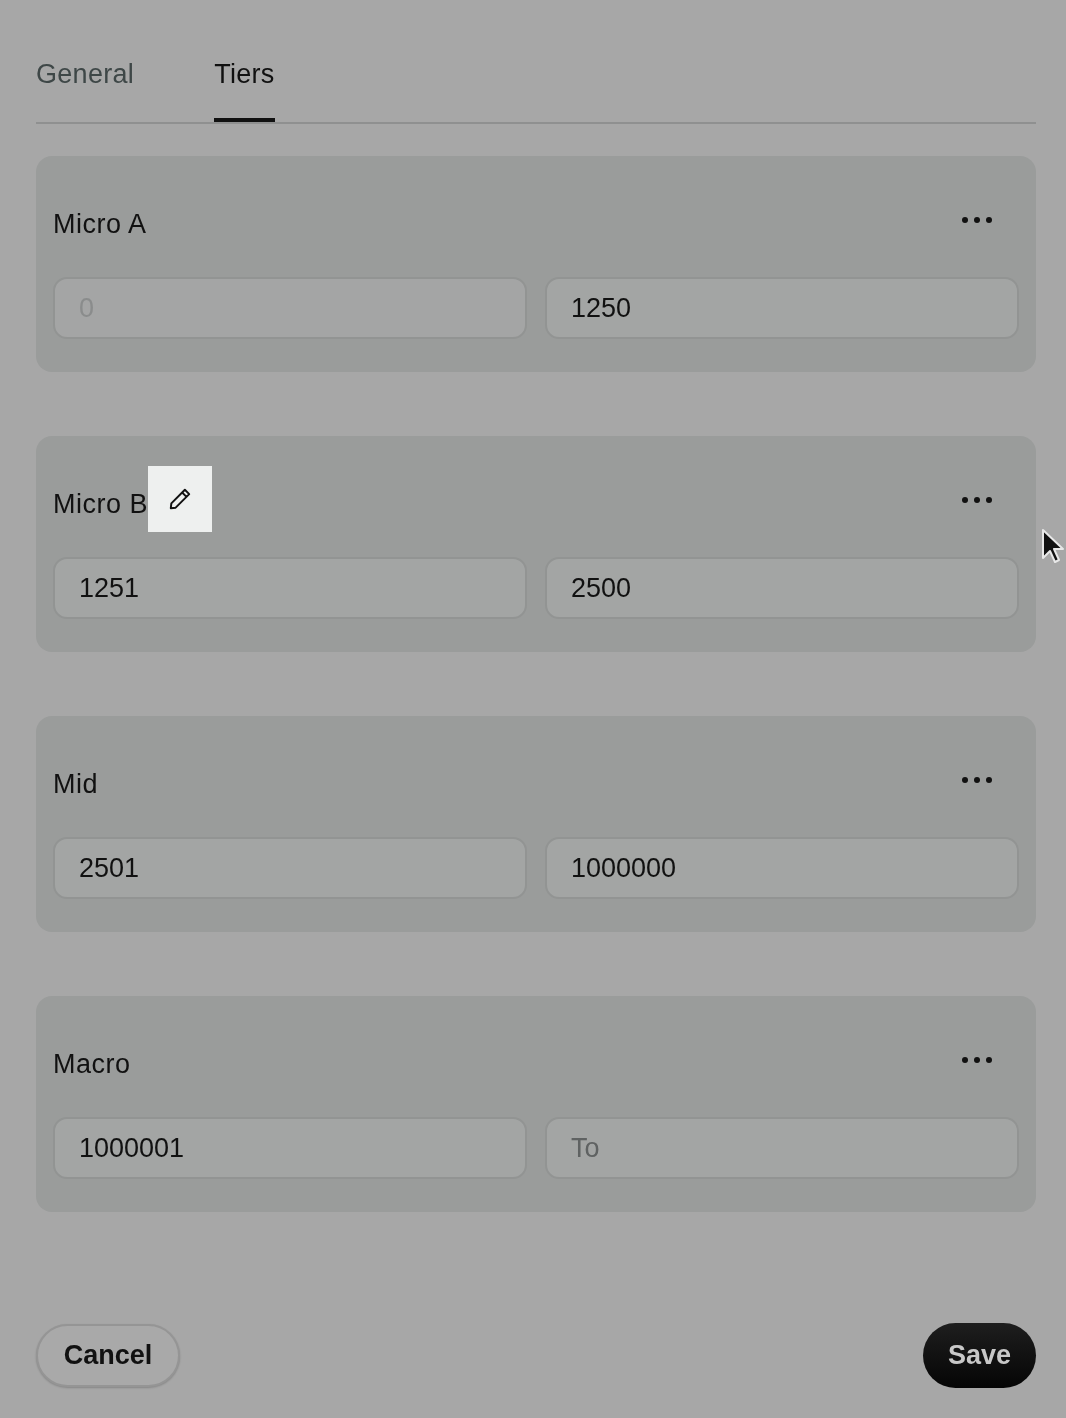 The width and height of the screenshot is (1066, 1418). I want to click on cursor-icon, so click(1053, 547).